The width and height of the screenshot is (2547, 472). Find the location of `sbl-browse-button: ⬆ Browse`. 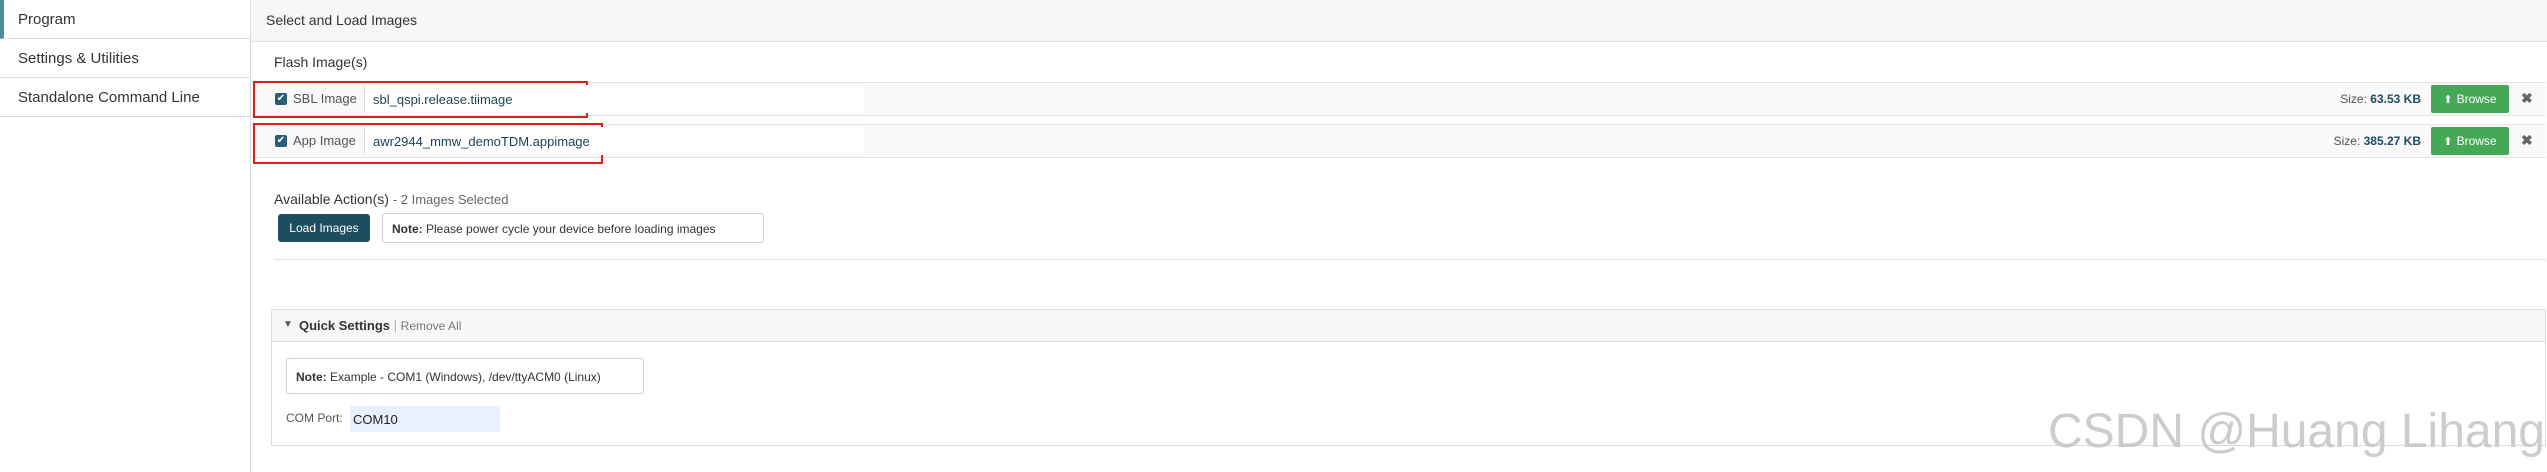

sbl-browse-button: ⬆ Browse is located at coordinates (2470, 99).